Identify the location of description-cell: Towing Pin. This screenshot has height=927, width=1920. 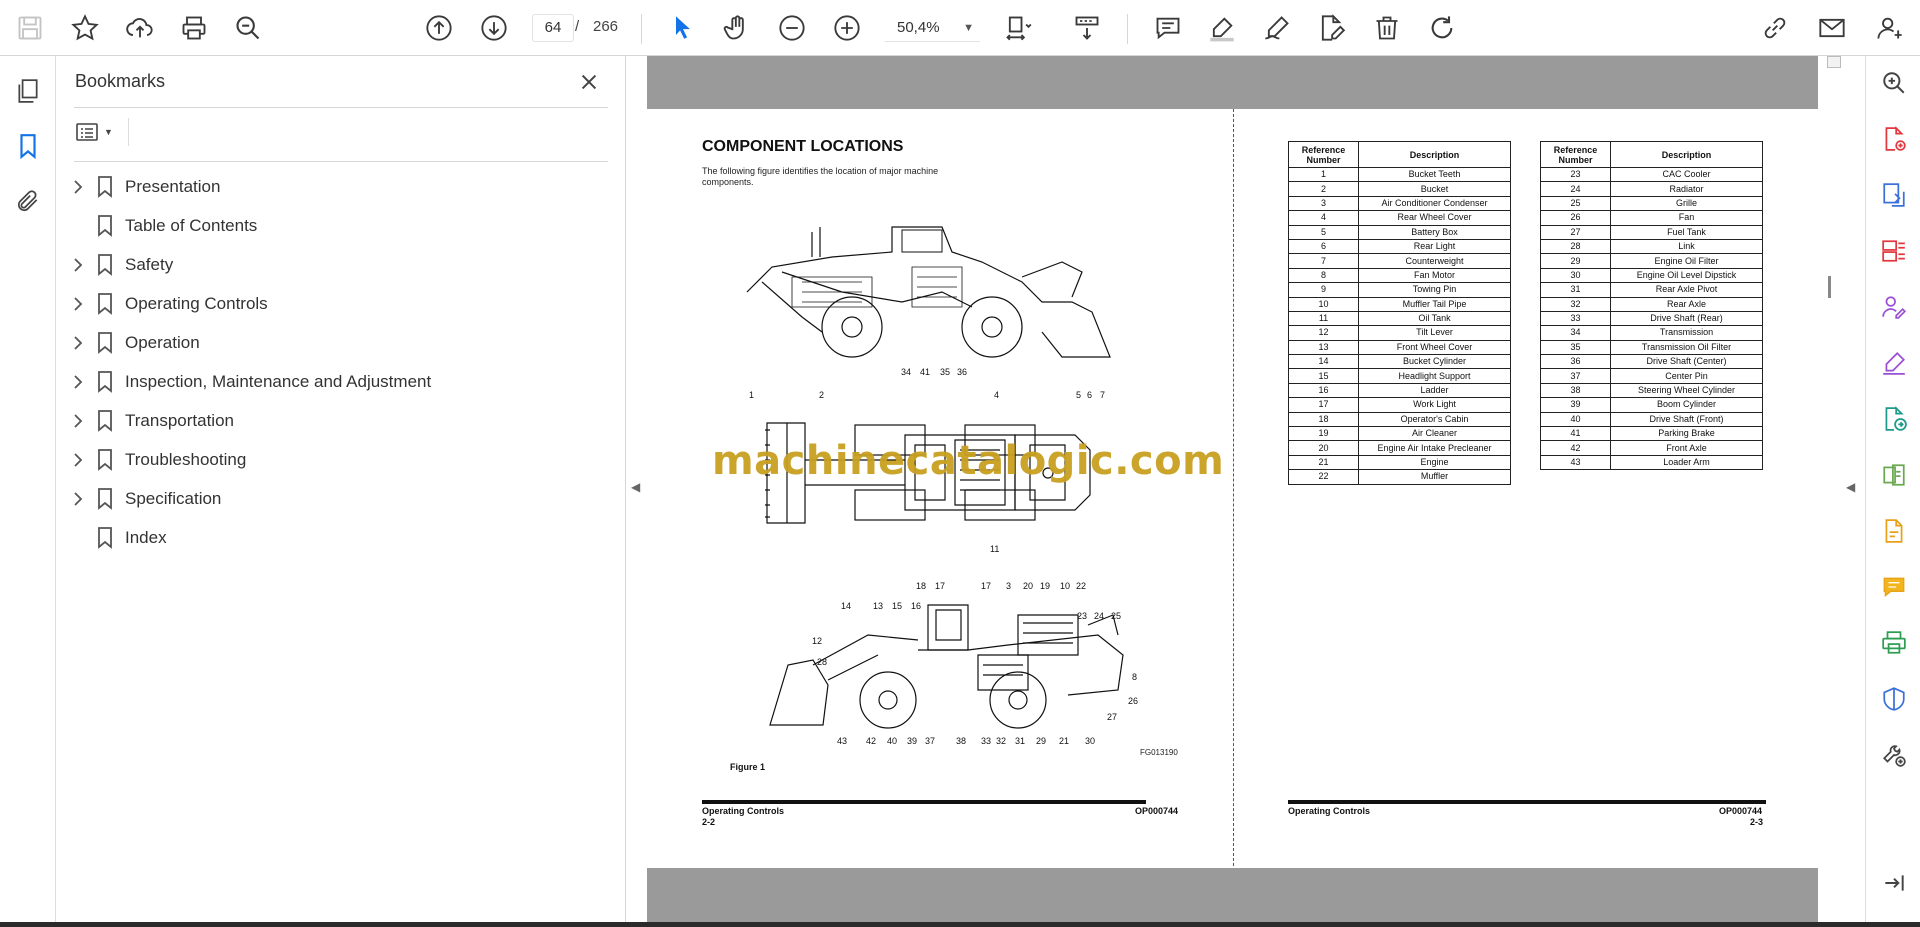
(1434, 290).